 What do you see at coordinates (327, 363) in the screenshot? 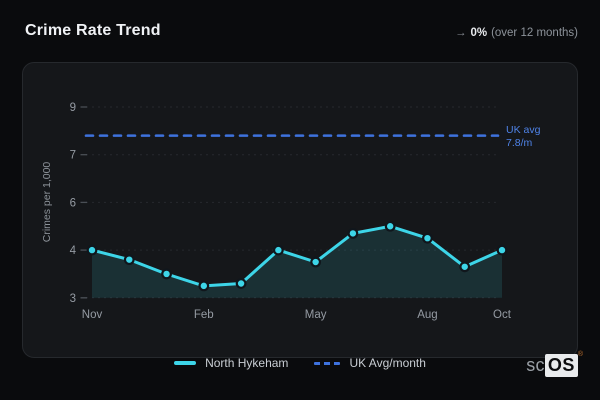
I see `dashed-line-swatch-icon` at bounding box center [327, 363].